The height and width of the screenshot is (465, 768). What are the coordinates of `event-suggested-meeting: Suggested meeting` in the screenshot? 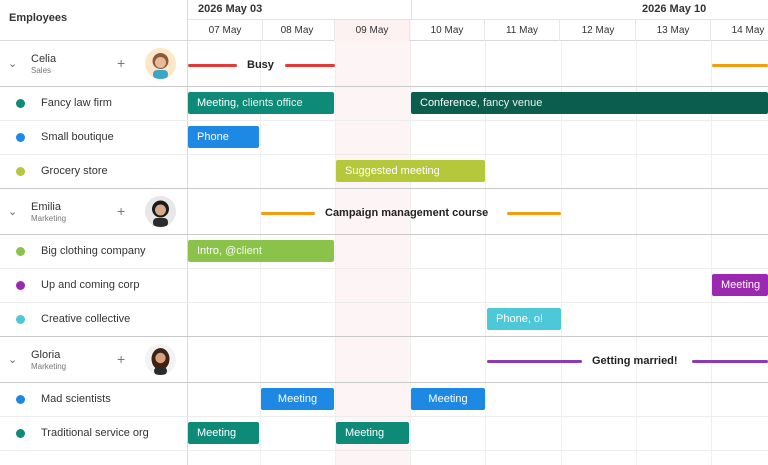 It's located at (410, 171).